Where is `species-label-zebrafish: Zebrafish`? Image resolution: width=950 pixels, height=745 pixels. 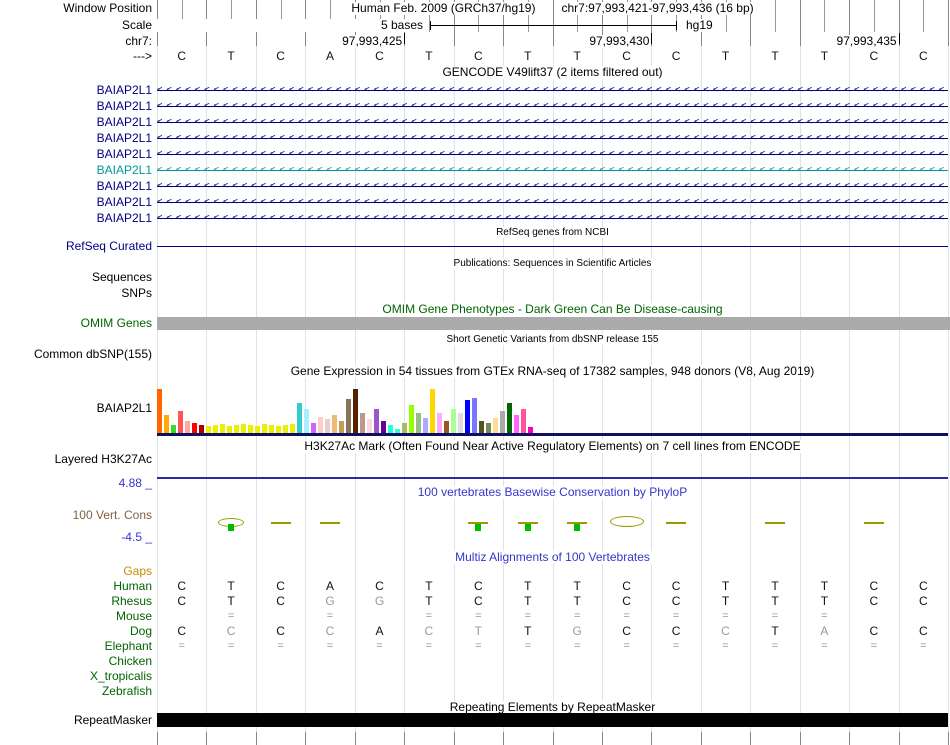 species-label-zebrafish: Zebrafish is located at coordinates (76, 691).